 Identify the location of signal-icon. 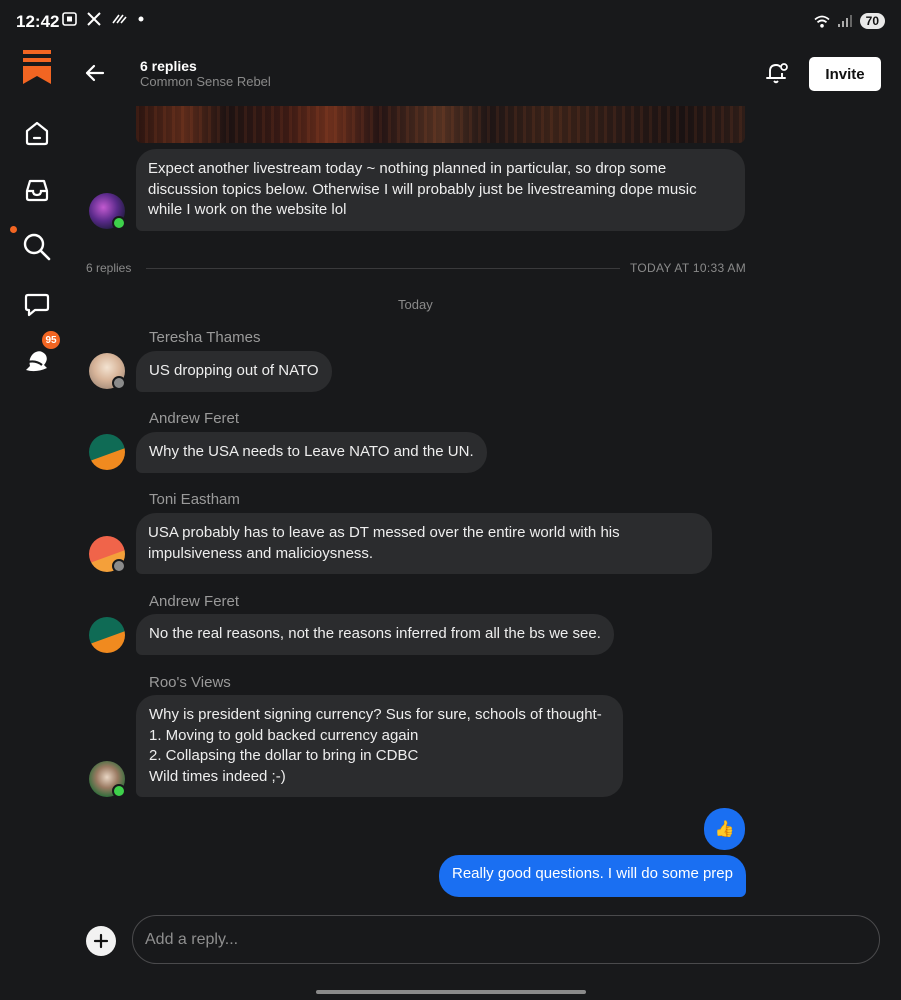
(844, 21).